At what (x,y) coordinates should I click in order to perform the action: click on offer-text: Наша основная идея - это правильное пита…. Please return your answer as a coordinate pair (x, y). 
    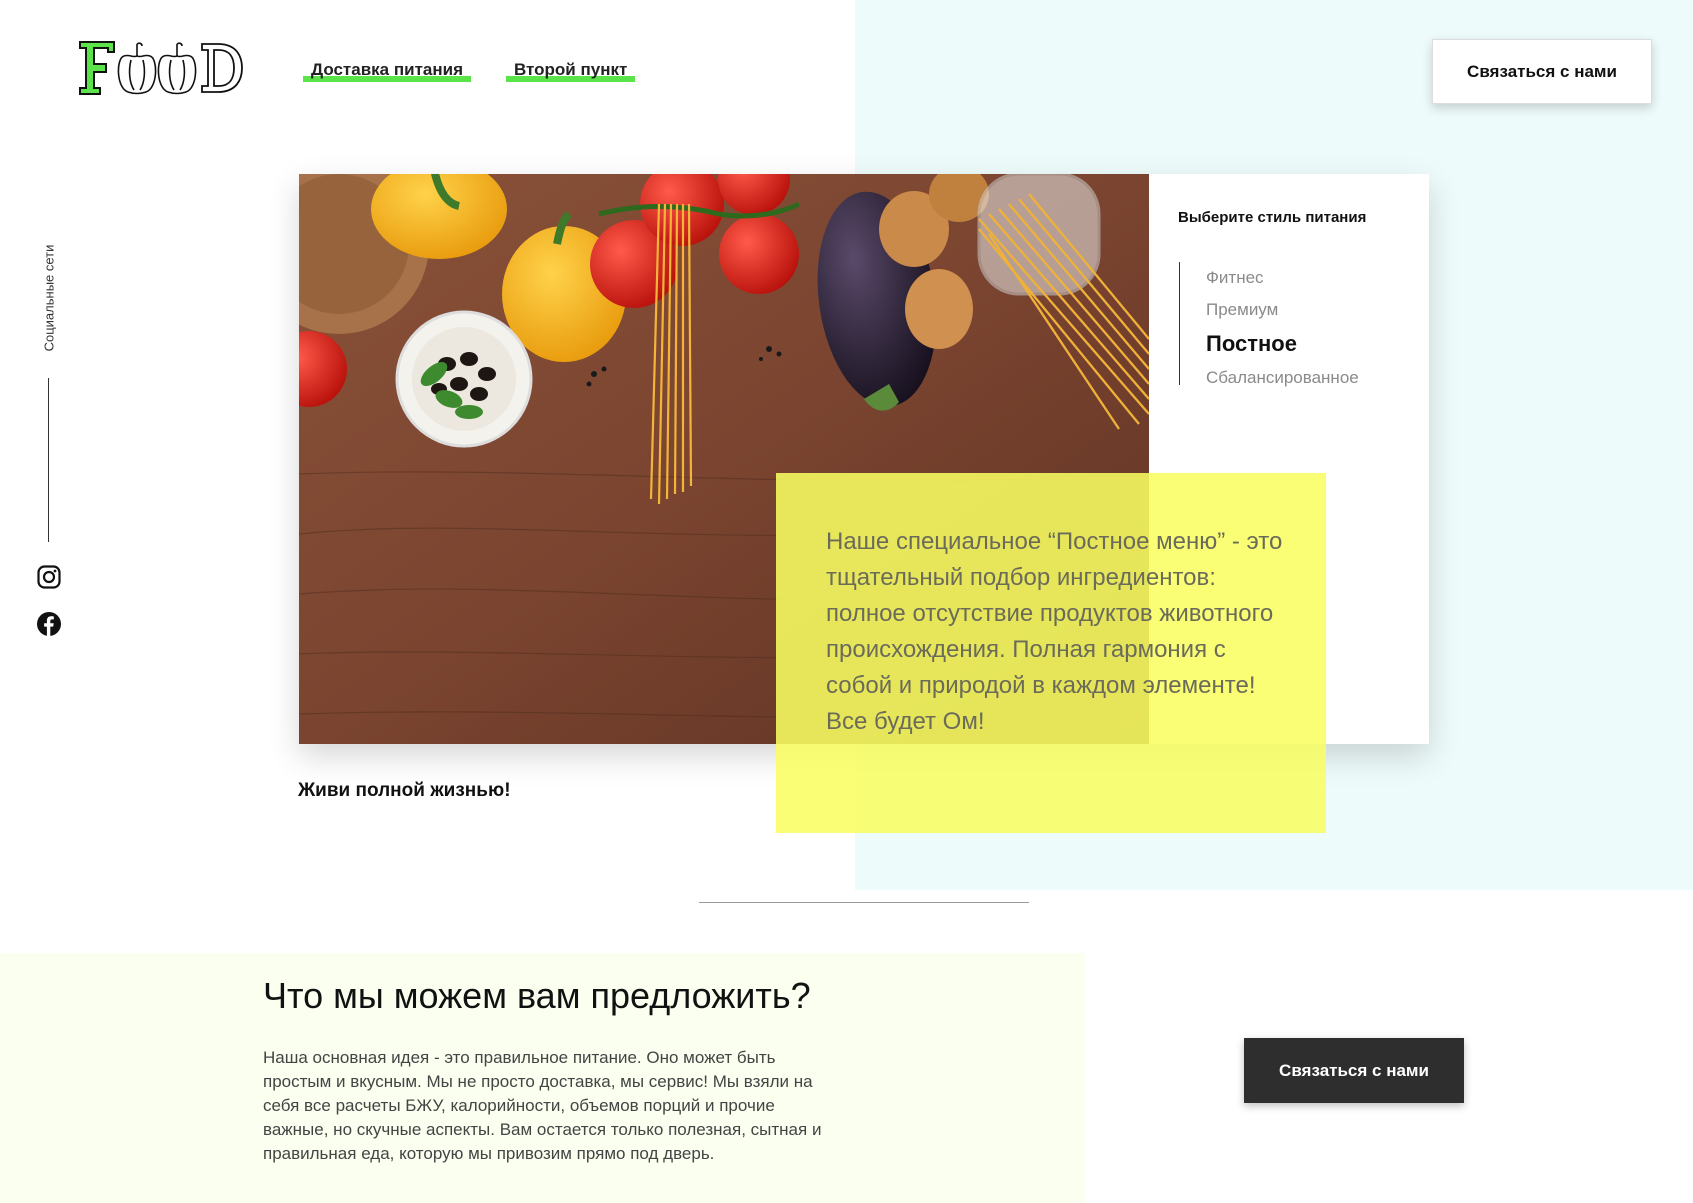
    Looking at the image, I should click on (542, 1105).